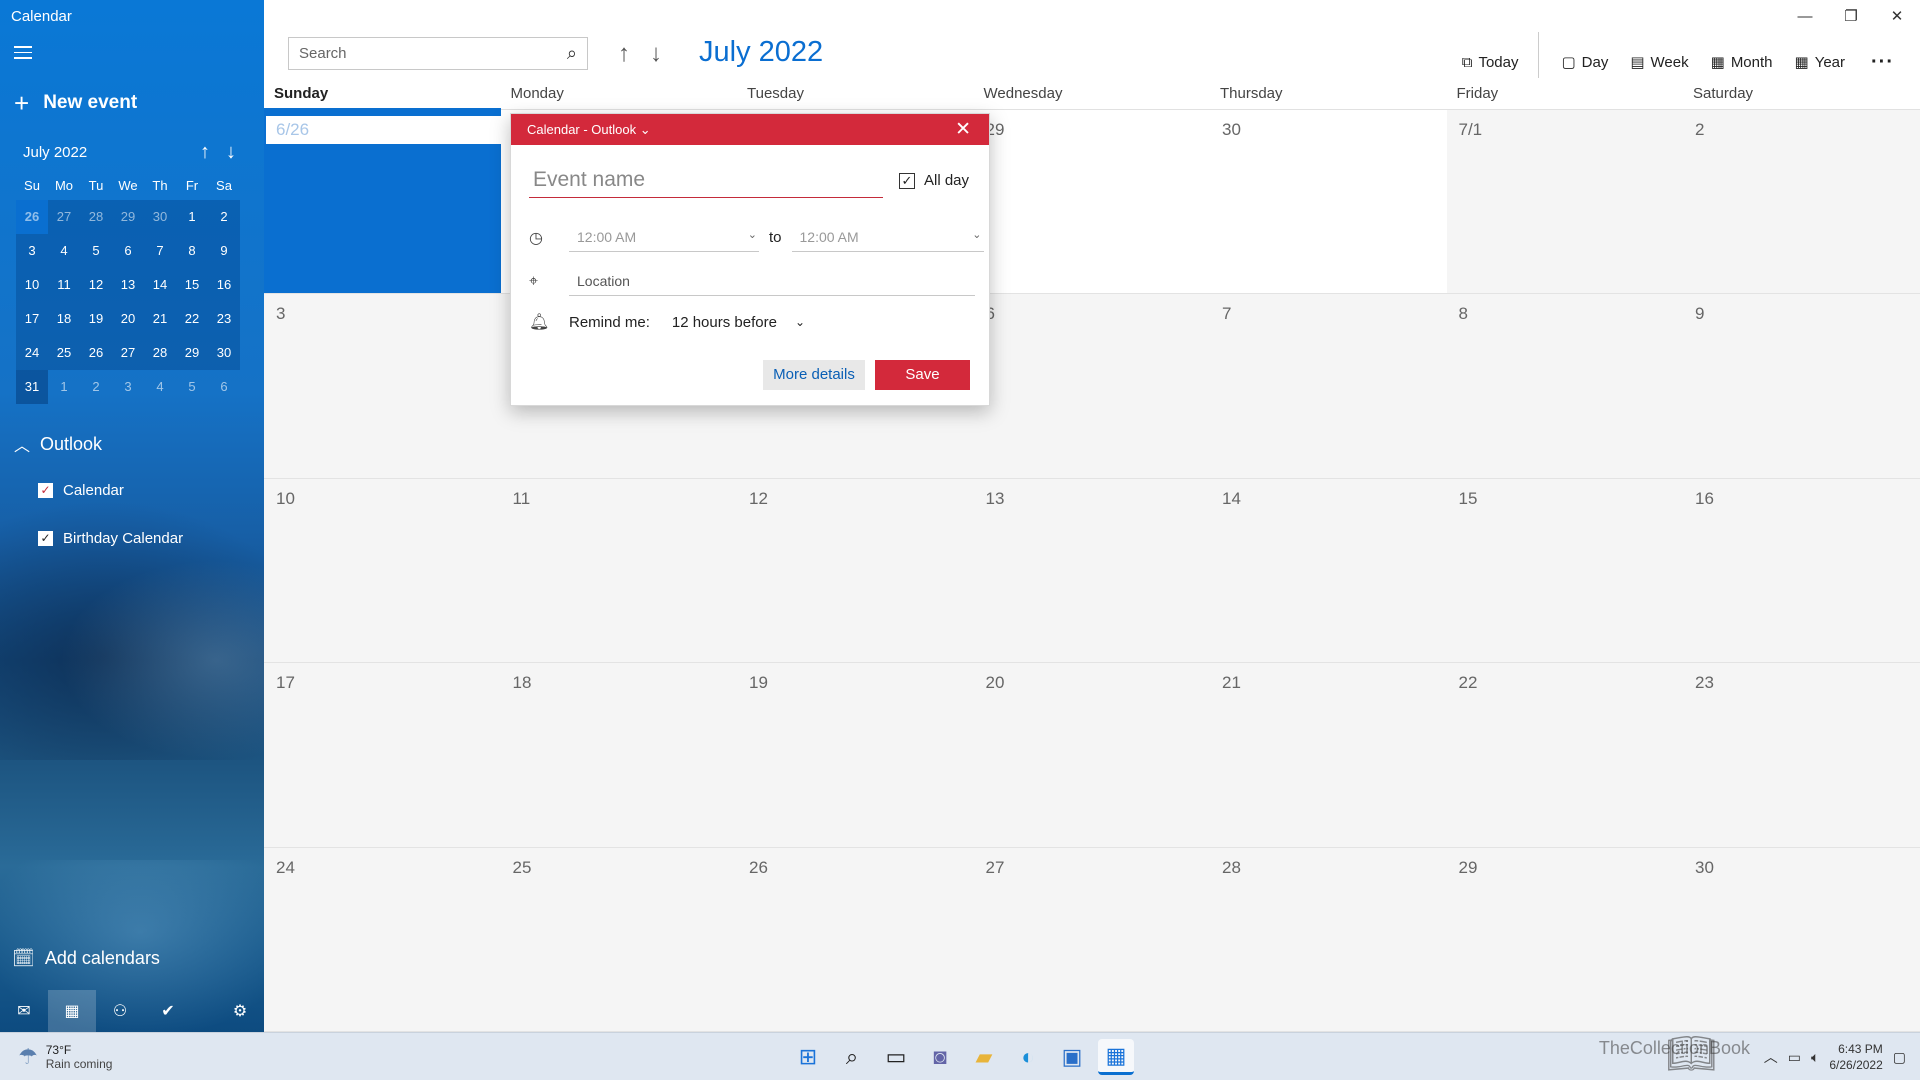  Describe the element at coordinates (1584, 62) in the screenshot. I see `day-view-button: ▢ Day` at that location.